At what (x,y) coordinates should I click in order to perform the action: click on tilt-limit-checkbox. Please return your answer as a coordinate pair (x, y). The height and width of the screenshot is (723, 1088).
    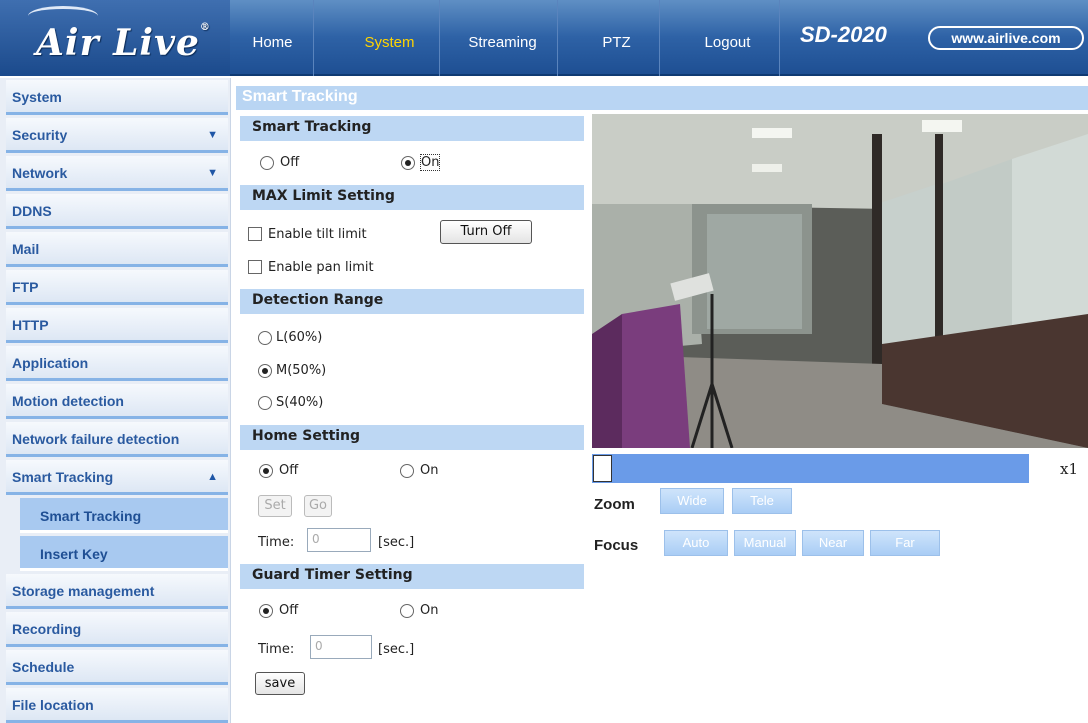
    Looking at the image, I should click on (255, 234).